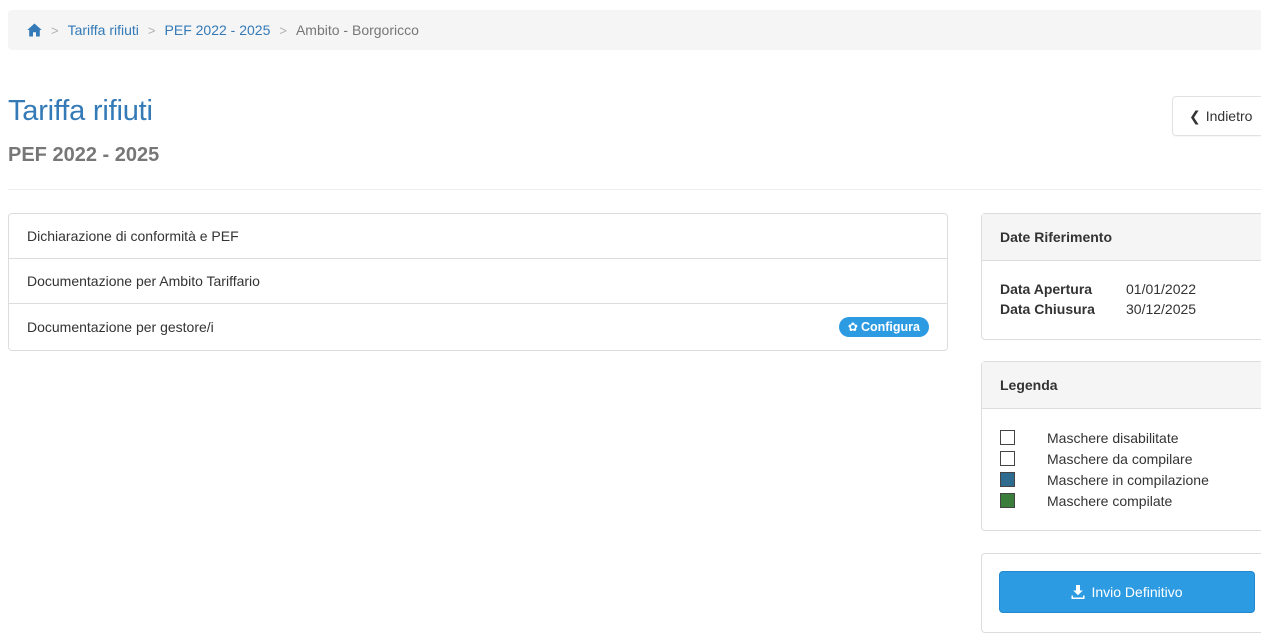 The height and width of the screenshot is (633, 1261). I want to click on date-row-apertura: Data Apertura 01/01/2022, so click(1126, 289).